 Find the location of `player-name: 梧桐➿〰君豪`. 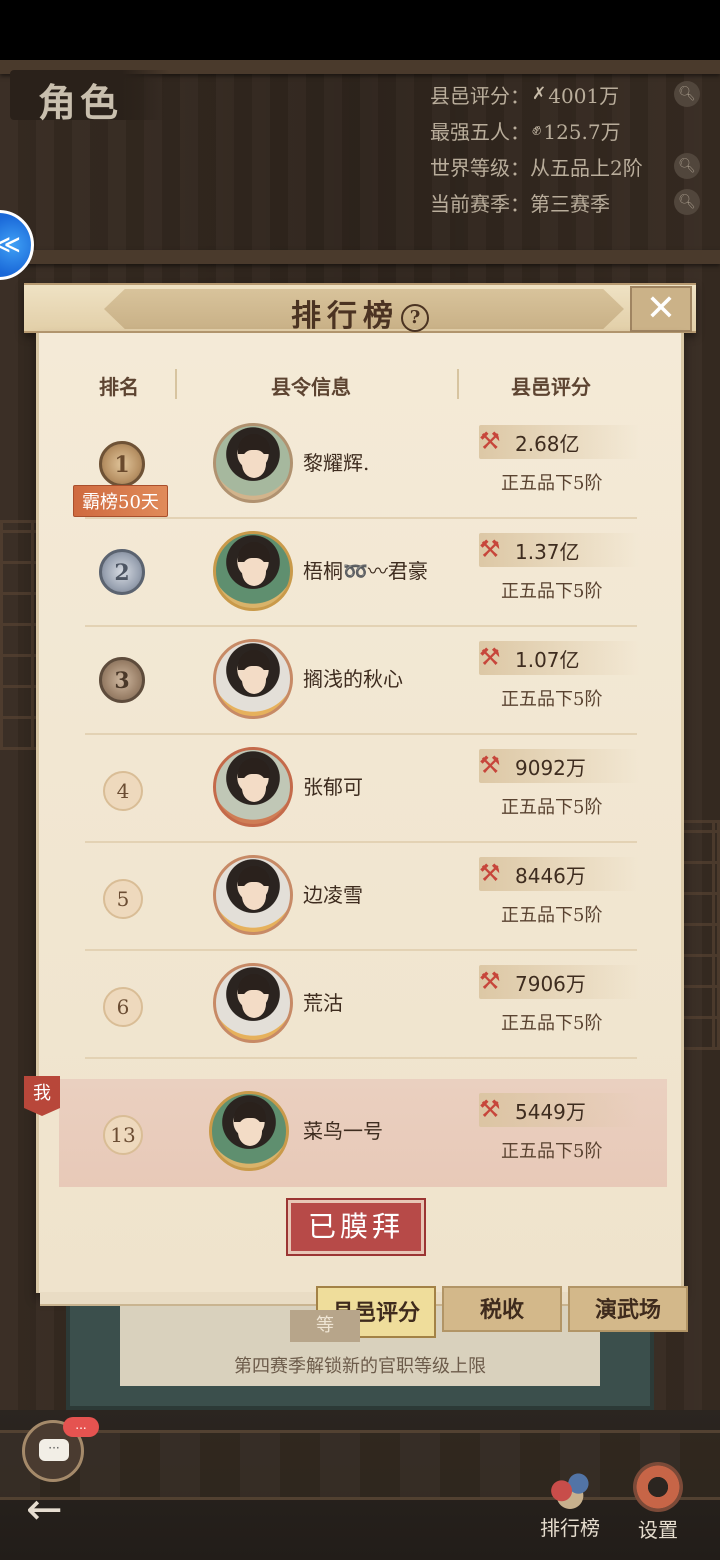

player-name: 梧桐➿〰君豪 is located at coordinates (365, 571).